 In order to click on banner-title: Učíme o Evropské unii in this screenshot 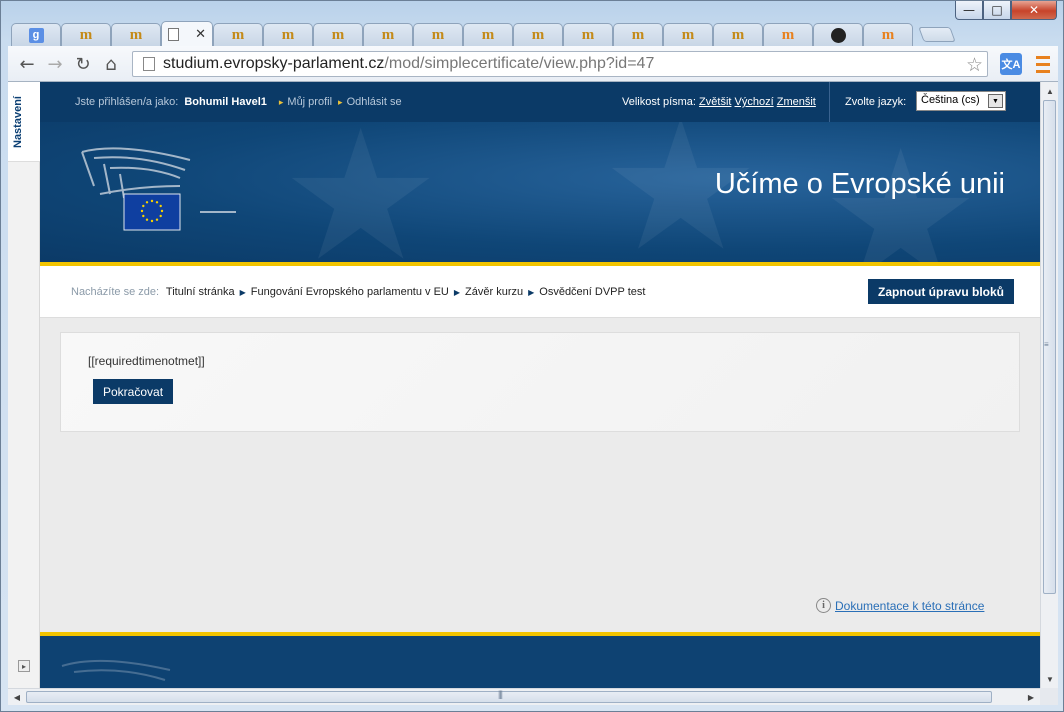, I will do `click(859, 184)`.